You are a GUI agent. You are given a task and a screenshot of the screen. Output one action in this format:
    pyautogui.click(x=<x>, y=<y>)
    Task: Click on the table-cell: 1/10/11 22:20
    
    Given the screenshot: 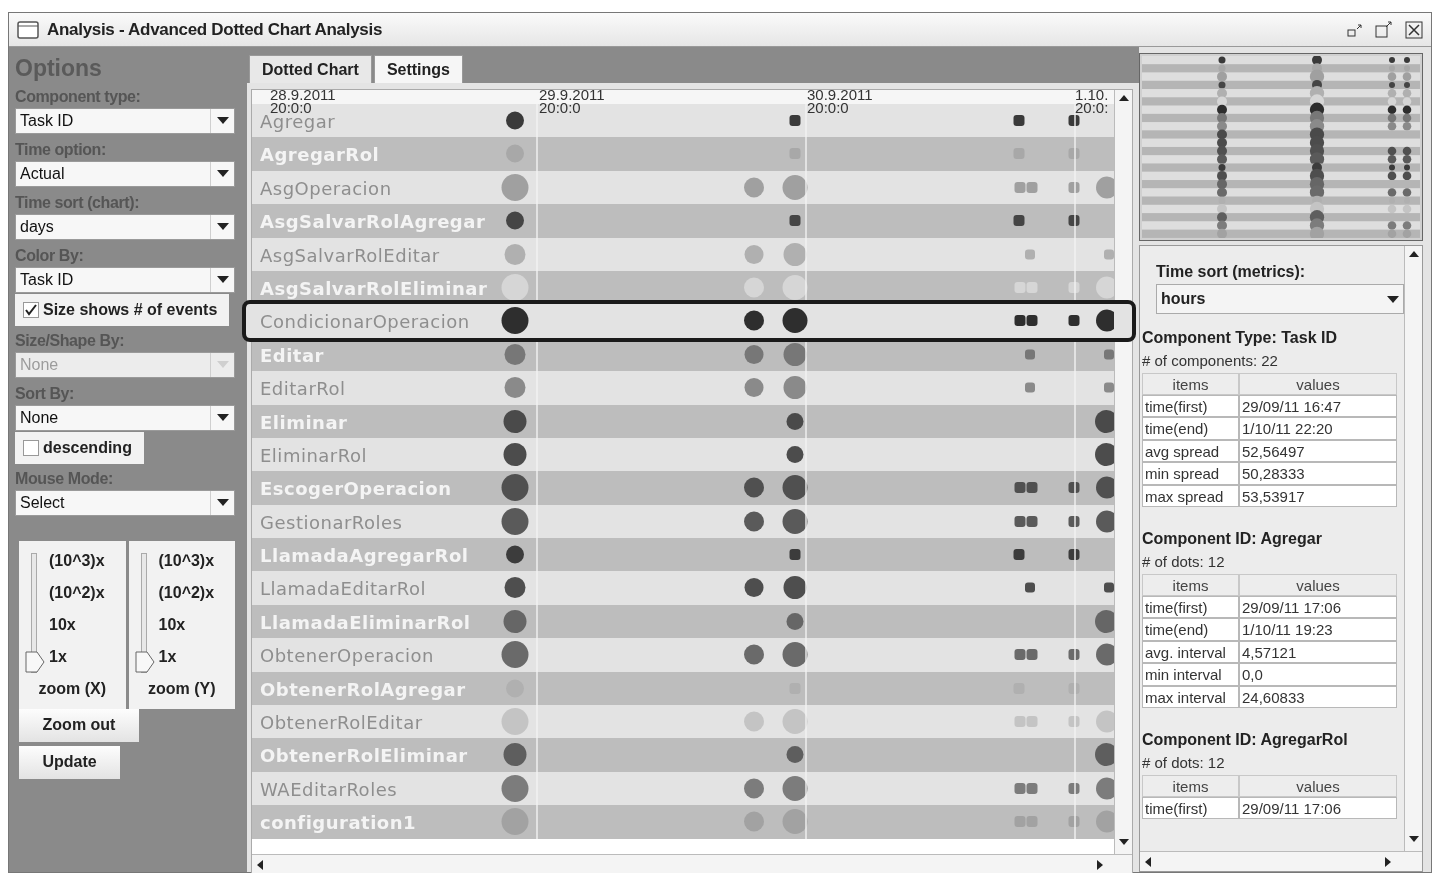 What is the action you would take?
    pyautogui.click(x=1318, y=428)
    